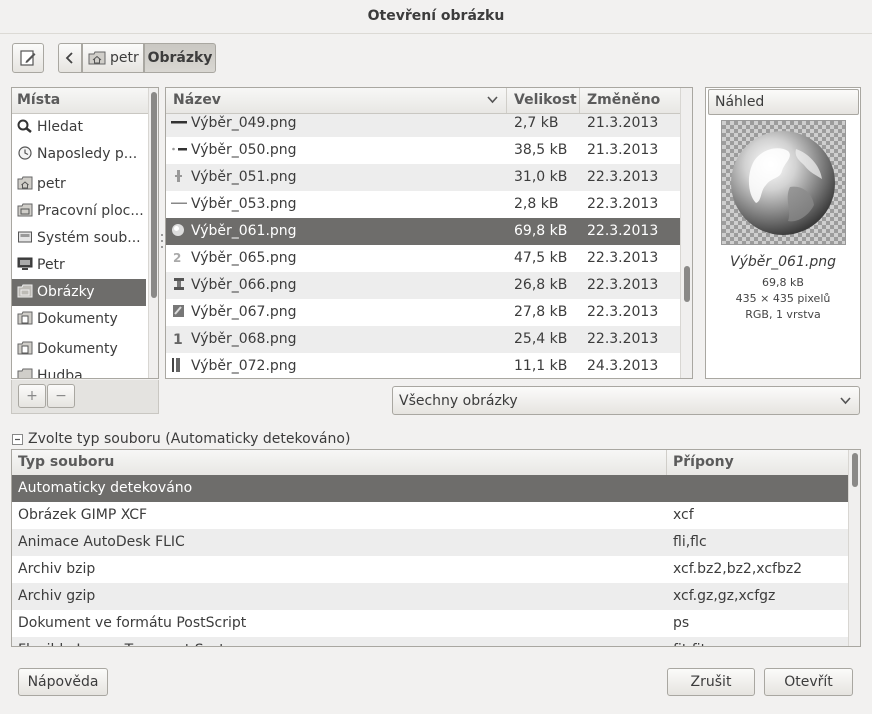 This screenshot has height=714, width=872. What do you see at coordinates (430, 641) in the screenshot?
I see `filetype-row: Flexible Image Transport System fit,fits` at bounding box center [430, 641].